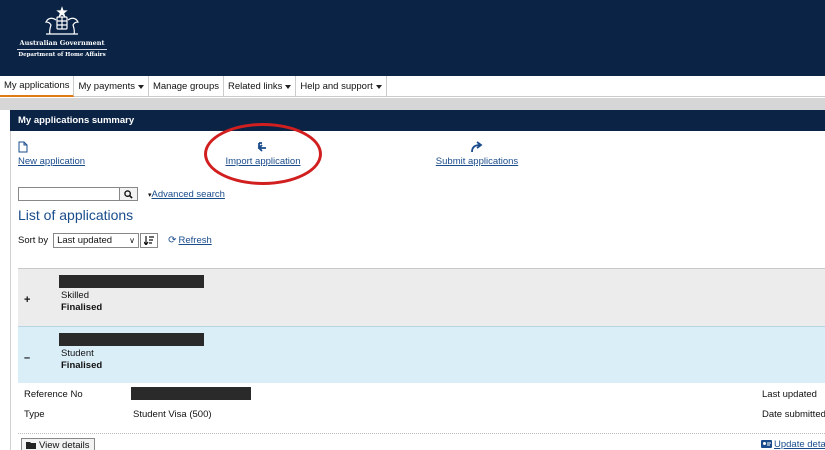 The width and height of the screenshot is (825, 450). Describe the element at coordinates (53, 148) in the screenshot. I see `document-icon` at that location.